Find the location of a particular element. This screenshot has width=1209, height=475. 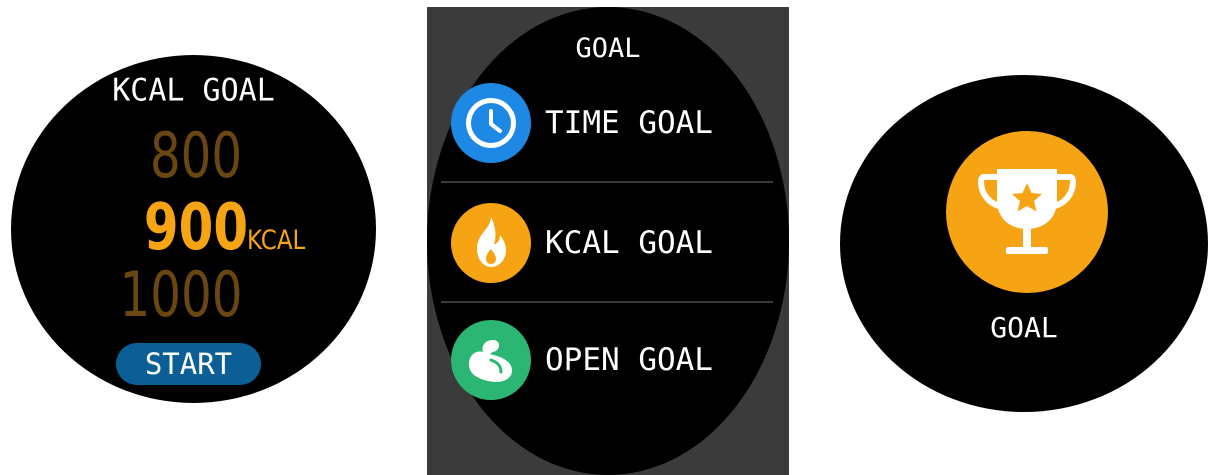

goal-item-time: TIME GOAL is located at coordinates (611, 123).